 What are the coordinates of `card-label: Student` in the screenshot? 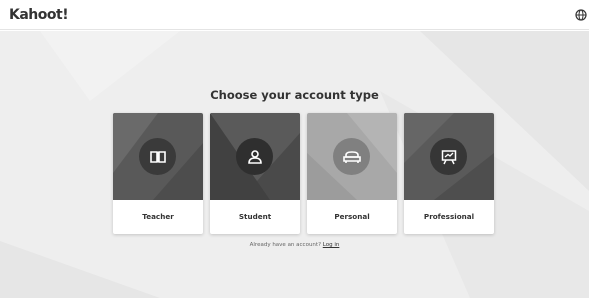 It's located at (255, 216).